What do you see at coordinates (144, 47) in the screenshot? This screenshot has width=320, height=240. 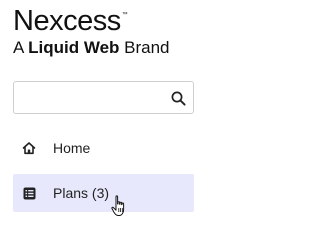 I see `tagline-suffix: Brand` at bounding box center [144, 47].